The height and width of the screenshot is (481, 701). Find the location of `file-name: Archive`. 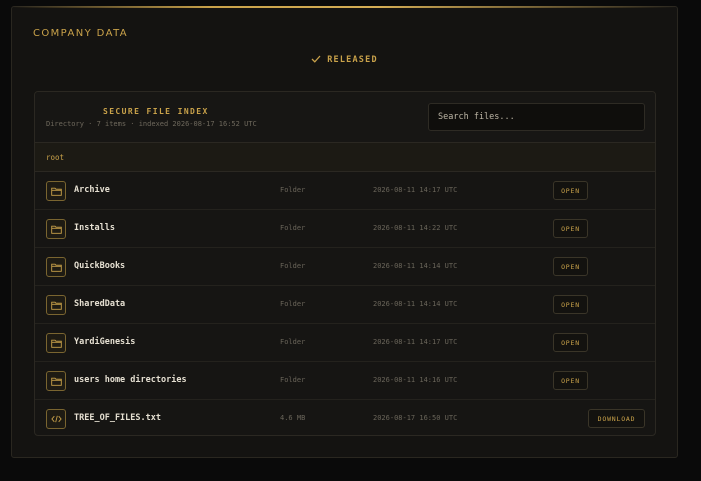

file-name: Archive is located at coordinates (92, 190).